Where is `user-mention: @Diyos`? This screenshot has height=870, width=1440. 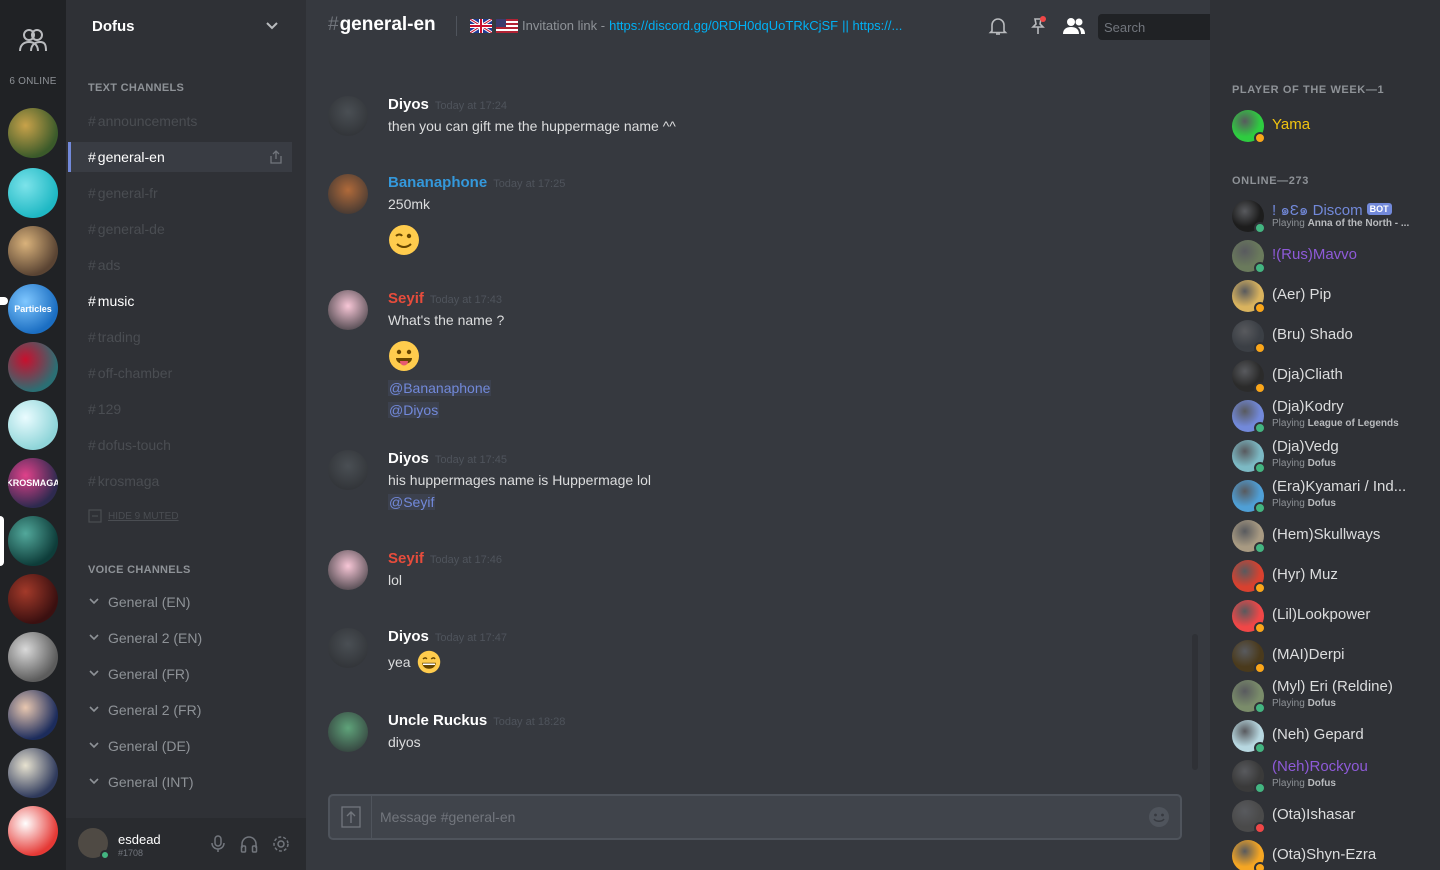 user-mention: @Diyos is located at coordinates (414, 410).